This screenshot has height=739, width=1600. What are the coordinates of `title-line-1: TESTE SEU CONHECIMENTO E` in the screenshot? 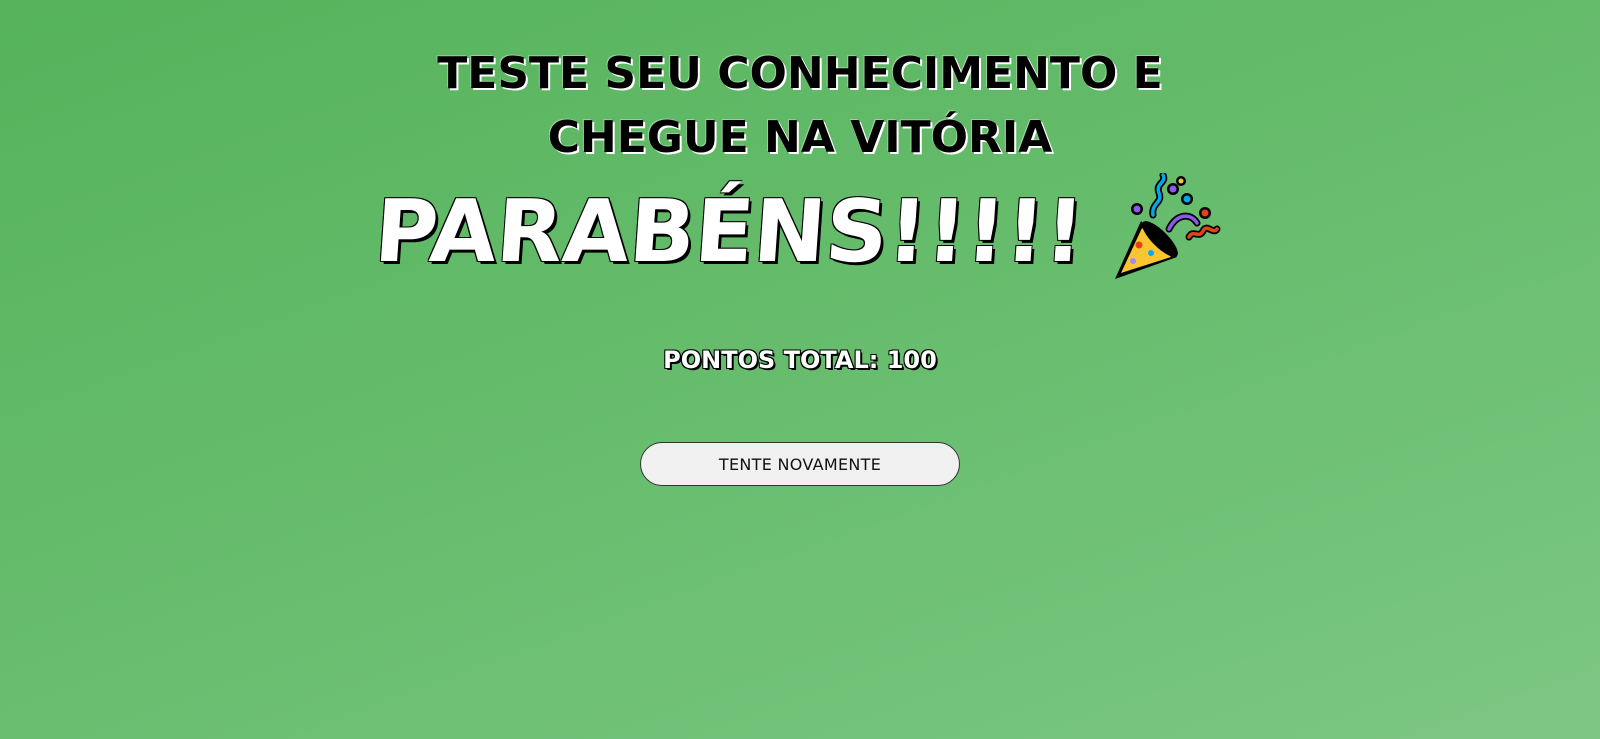 It's located at (800, 73).